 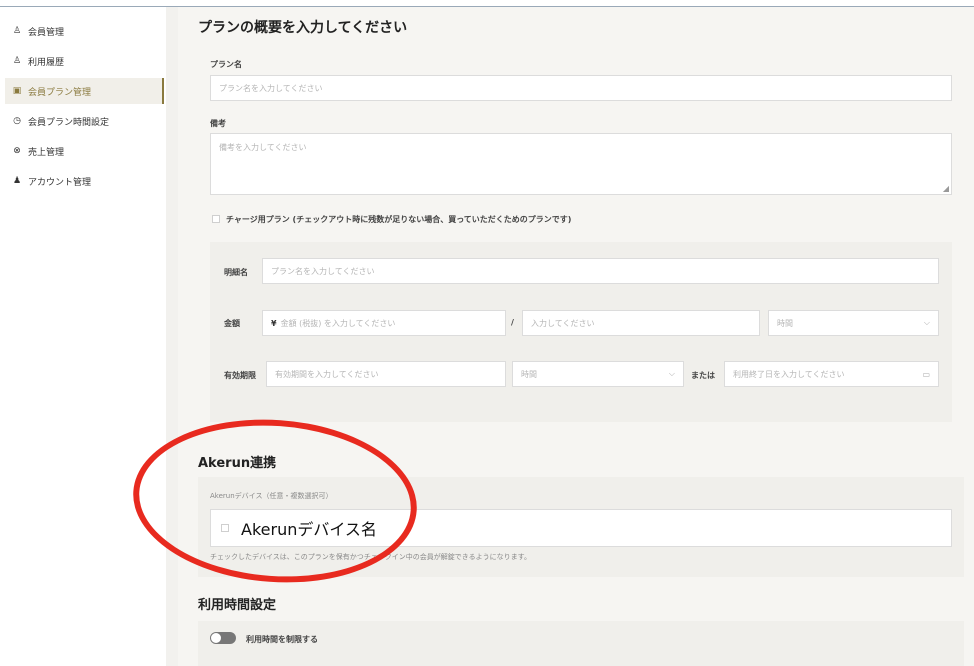 What do you see at coordinates (303, 28) in the screenshot?
I see `page-title: プランの概要を入力してください` at bounding box center [303, 28].